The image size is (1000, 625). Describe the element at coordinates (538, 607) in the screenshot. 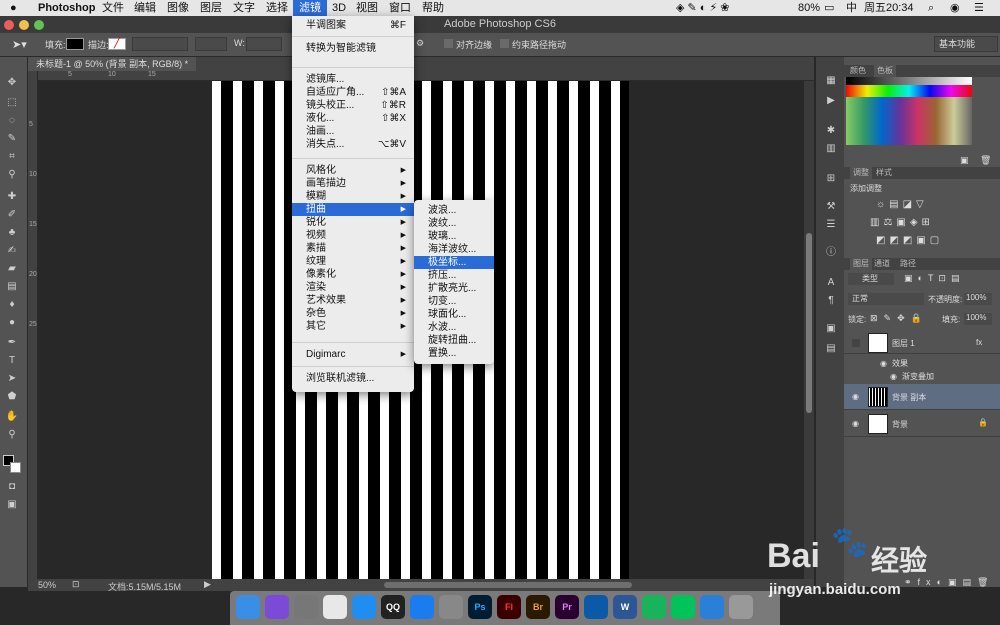

I see `dock-icon: Br` at that location.